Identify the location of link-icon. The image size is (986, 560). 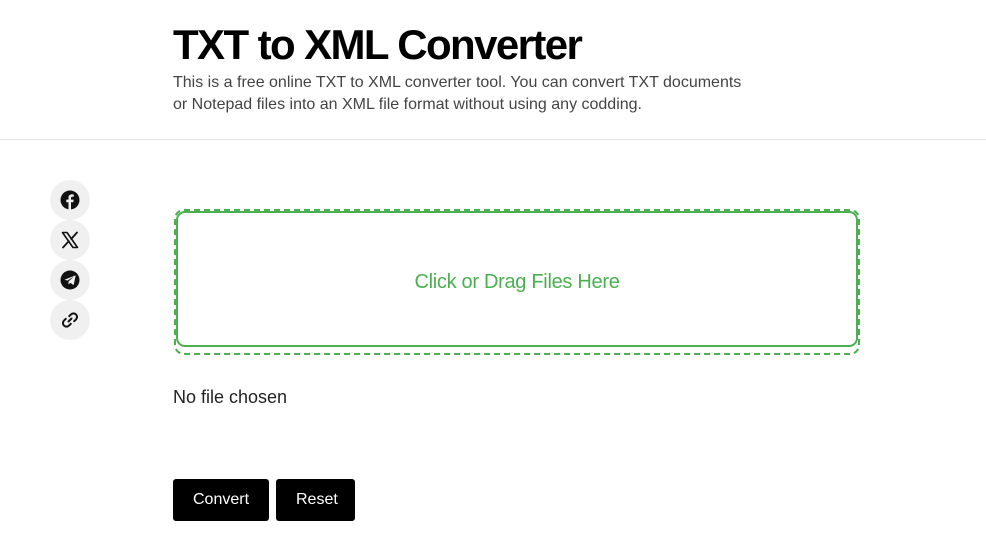
(70, 320).